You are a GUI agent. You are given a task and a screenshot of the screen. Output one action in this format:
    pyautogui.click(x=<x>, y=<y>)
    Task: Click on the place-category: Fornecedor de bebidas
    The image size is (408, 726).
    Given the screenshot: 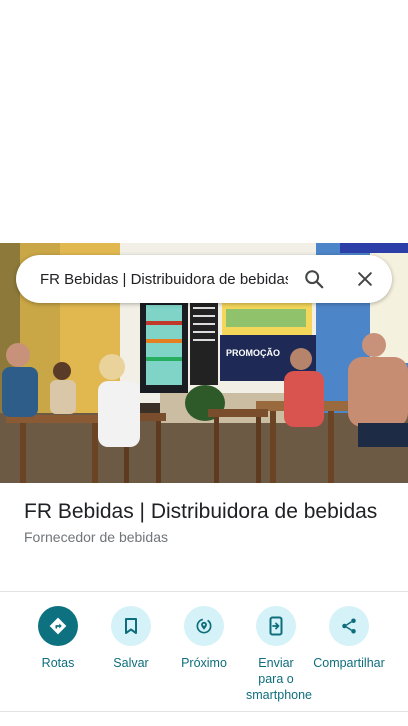 What is the action you would take?
    pyautogui.click(x=204, y=537)
    